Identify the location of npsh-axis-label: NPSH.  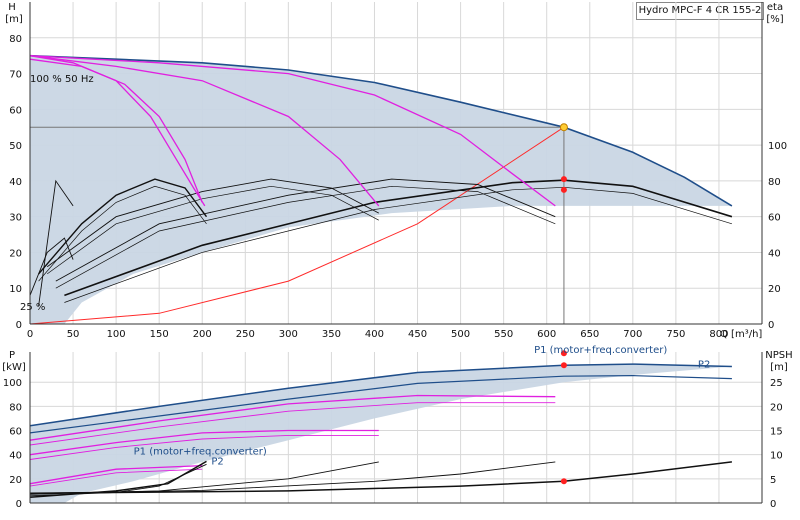
(778, 355).